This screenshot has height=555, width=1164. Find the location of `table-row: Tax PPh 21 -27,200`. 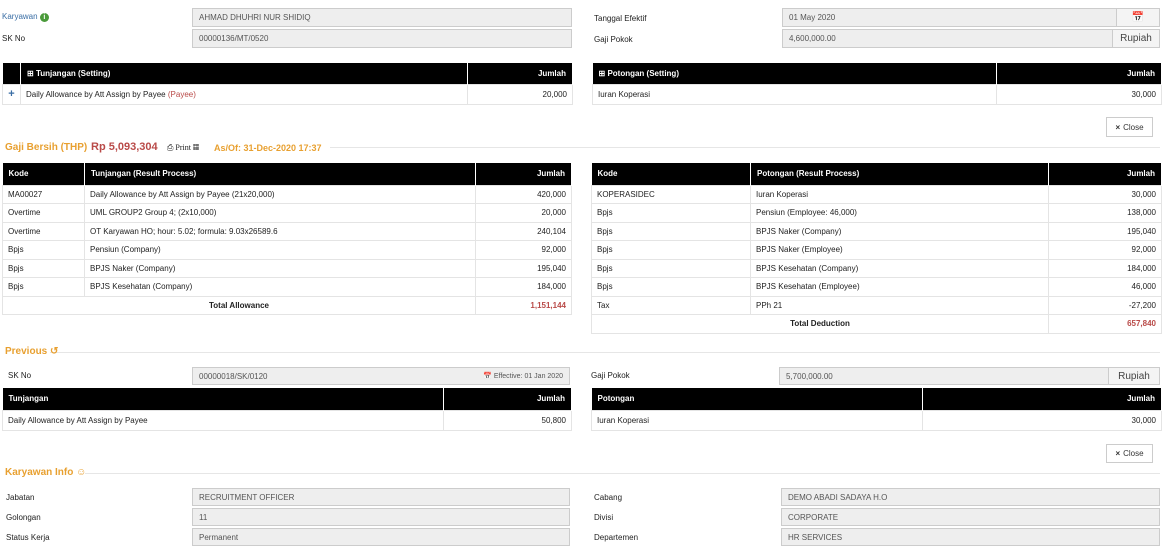

table-row: Tax PPh 21 -27,200 is located at coordinates (876, 305).